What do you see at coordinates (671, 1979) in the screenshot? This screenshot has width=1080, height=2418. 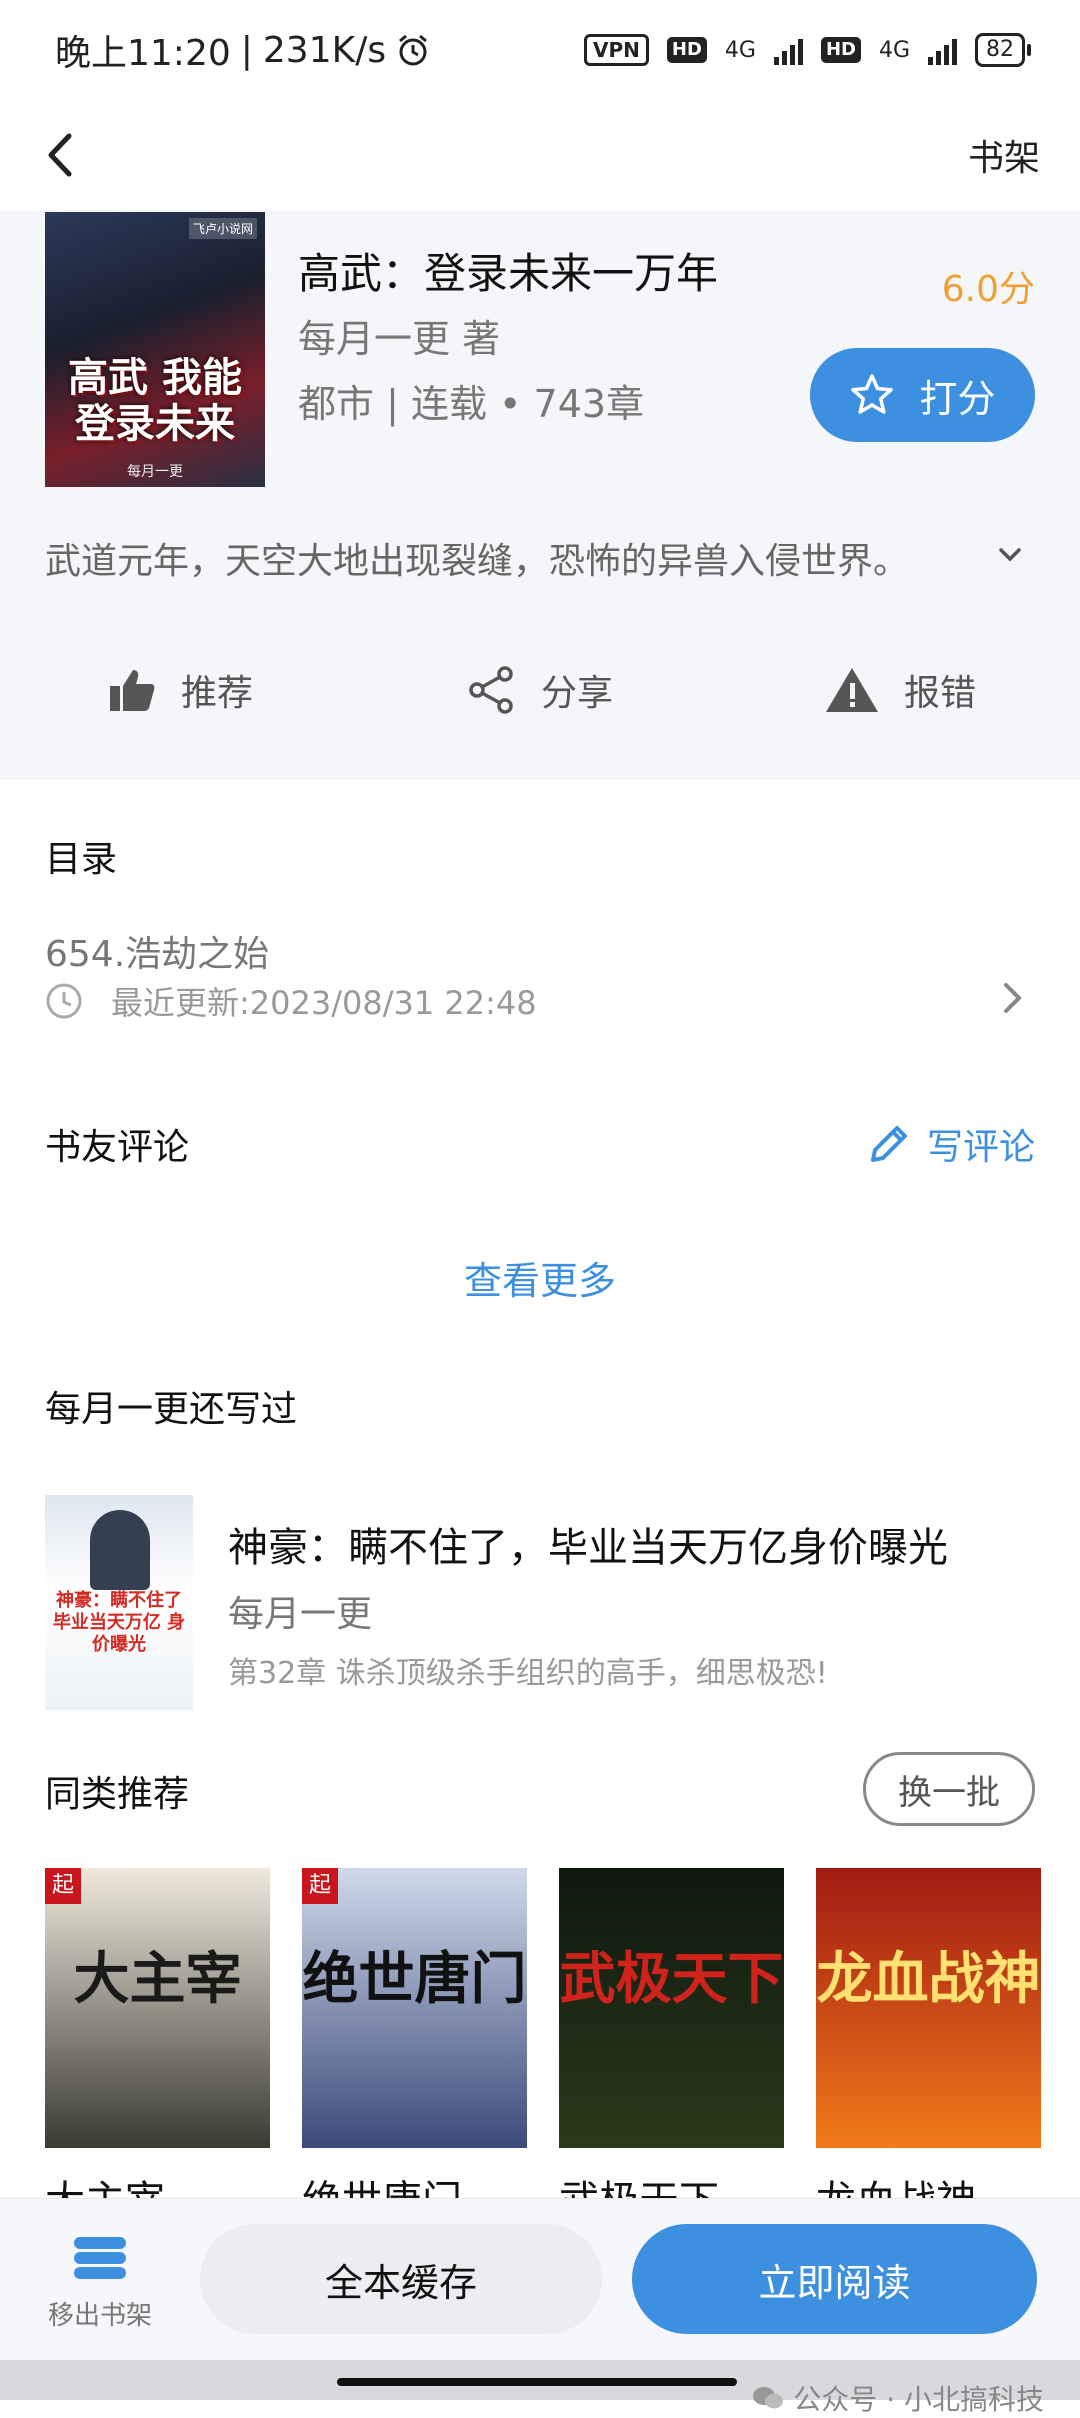 I see `similar-cover-title: 武极天下` at bounding box center [671, 1979].